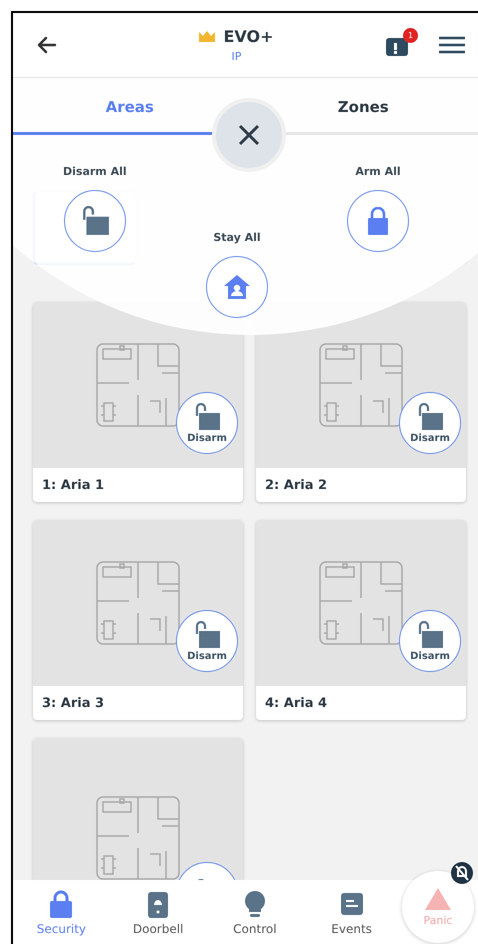 The height and width of the screenshot is (944, 478). Describe the element at coordinates (47, 45) in the screenshot. I see `back-arrow-icon` at that location.